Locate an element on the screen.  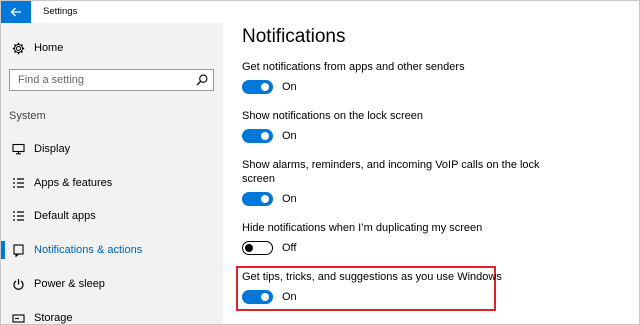
toggle-state-label: Off is located at coordinates (289, 248).